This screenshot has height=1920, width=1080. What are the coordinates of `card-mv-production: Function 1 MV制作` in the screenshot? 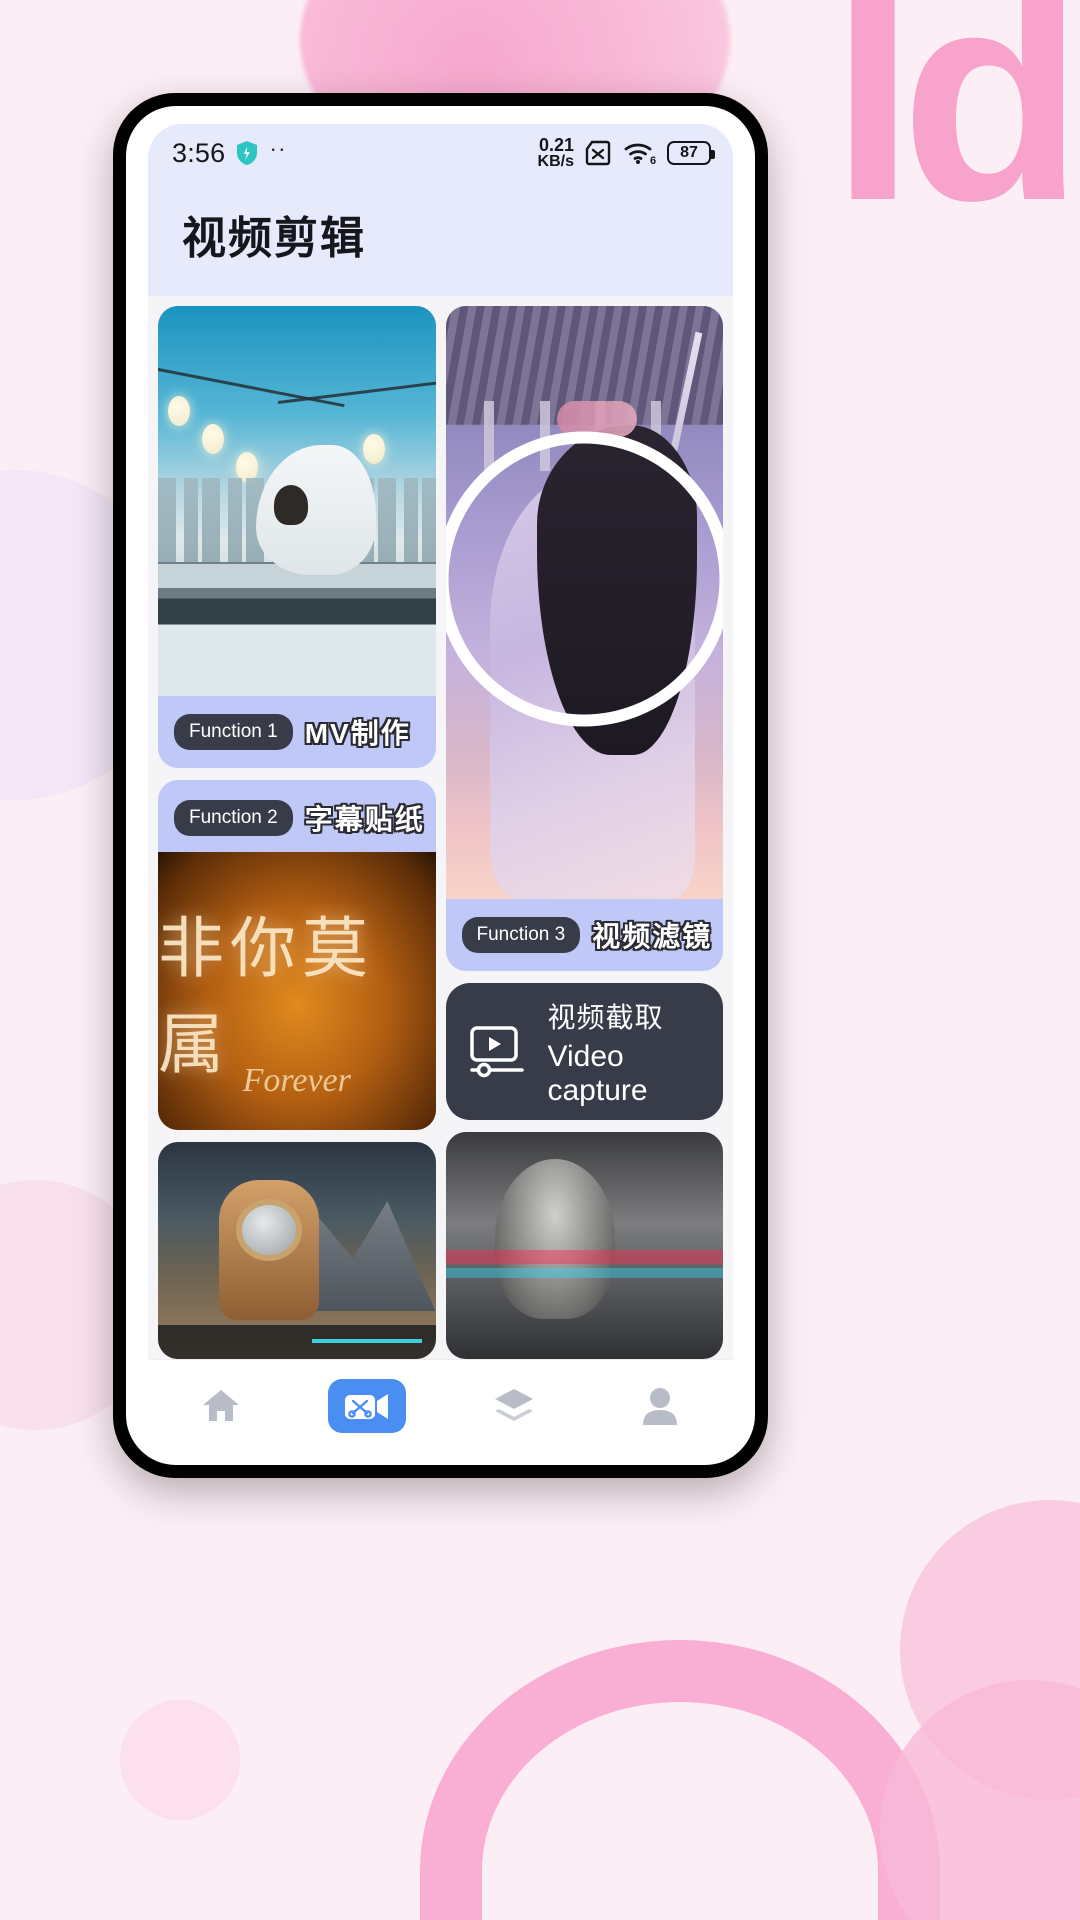 It's located at (297, 537).